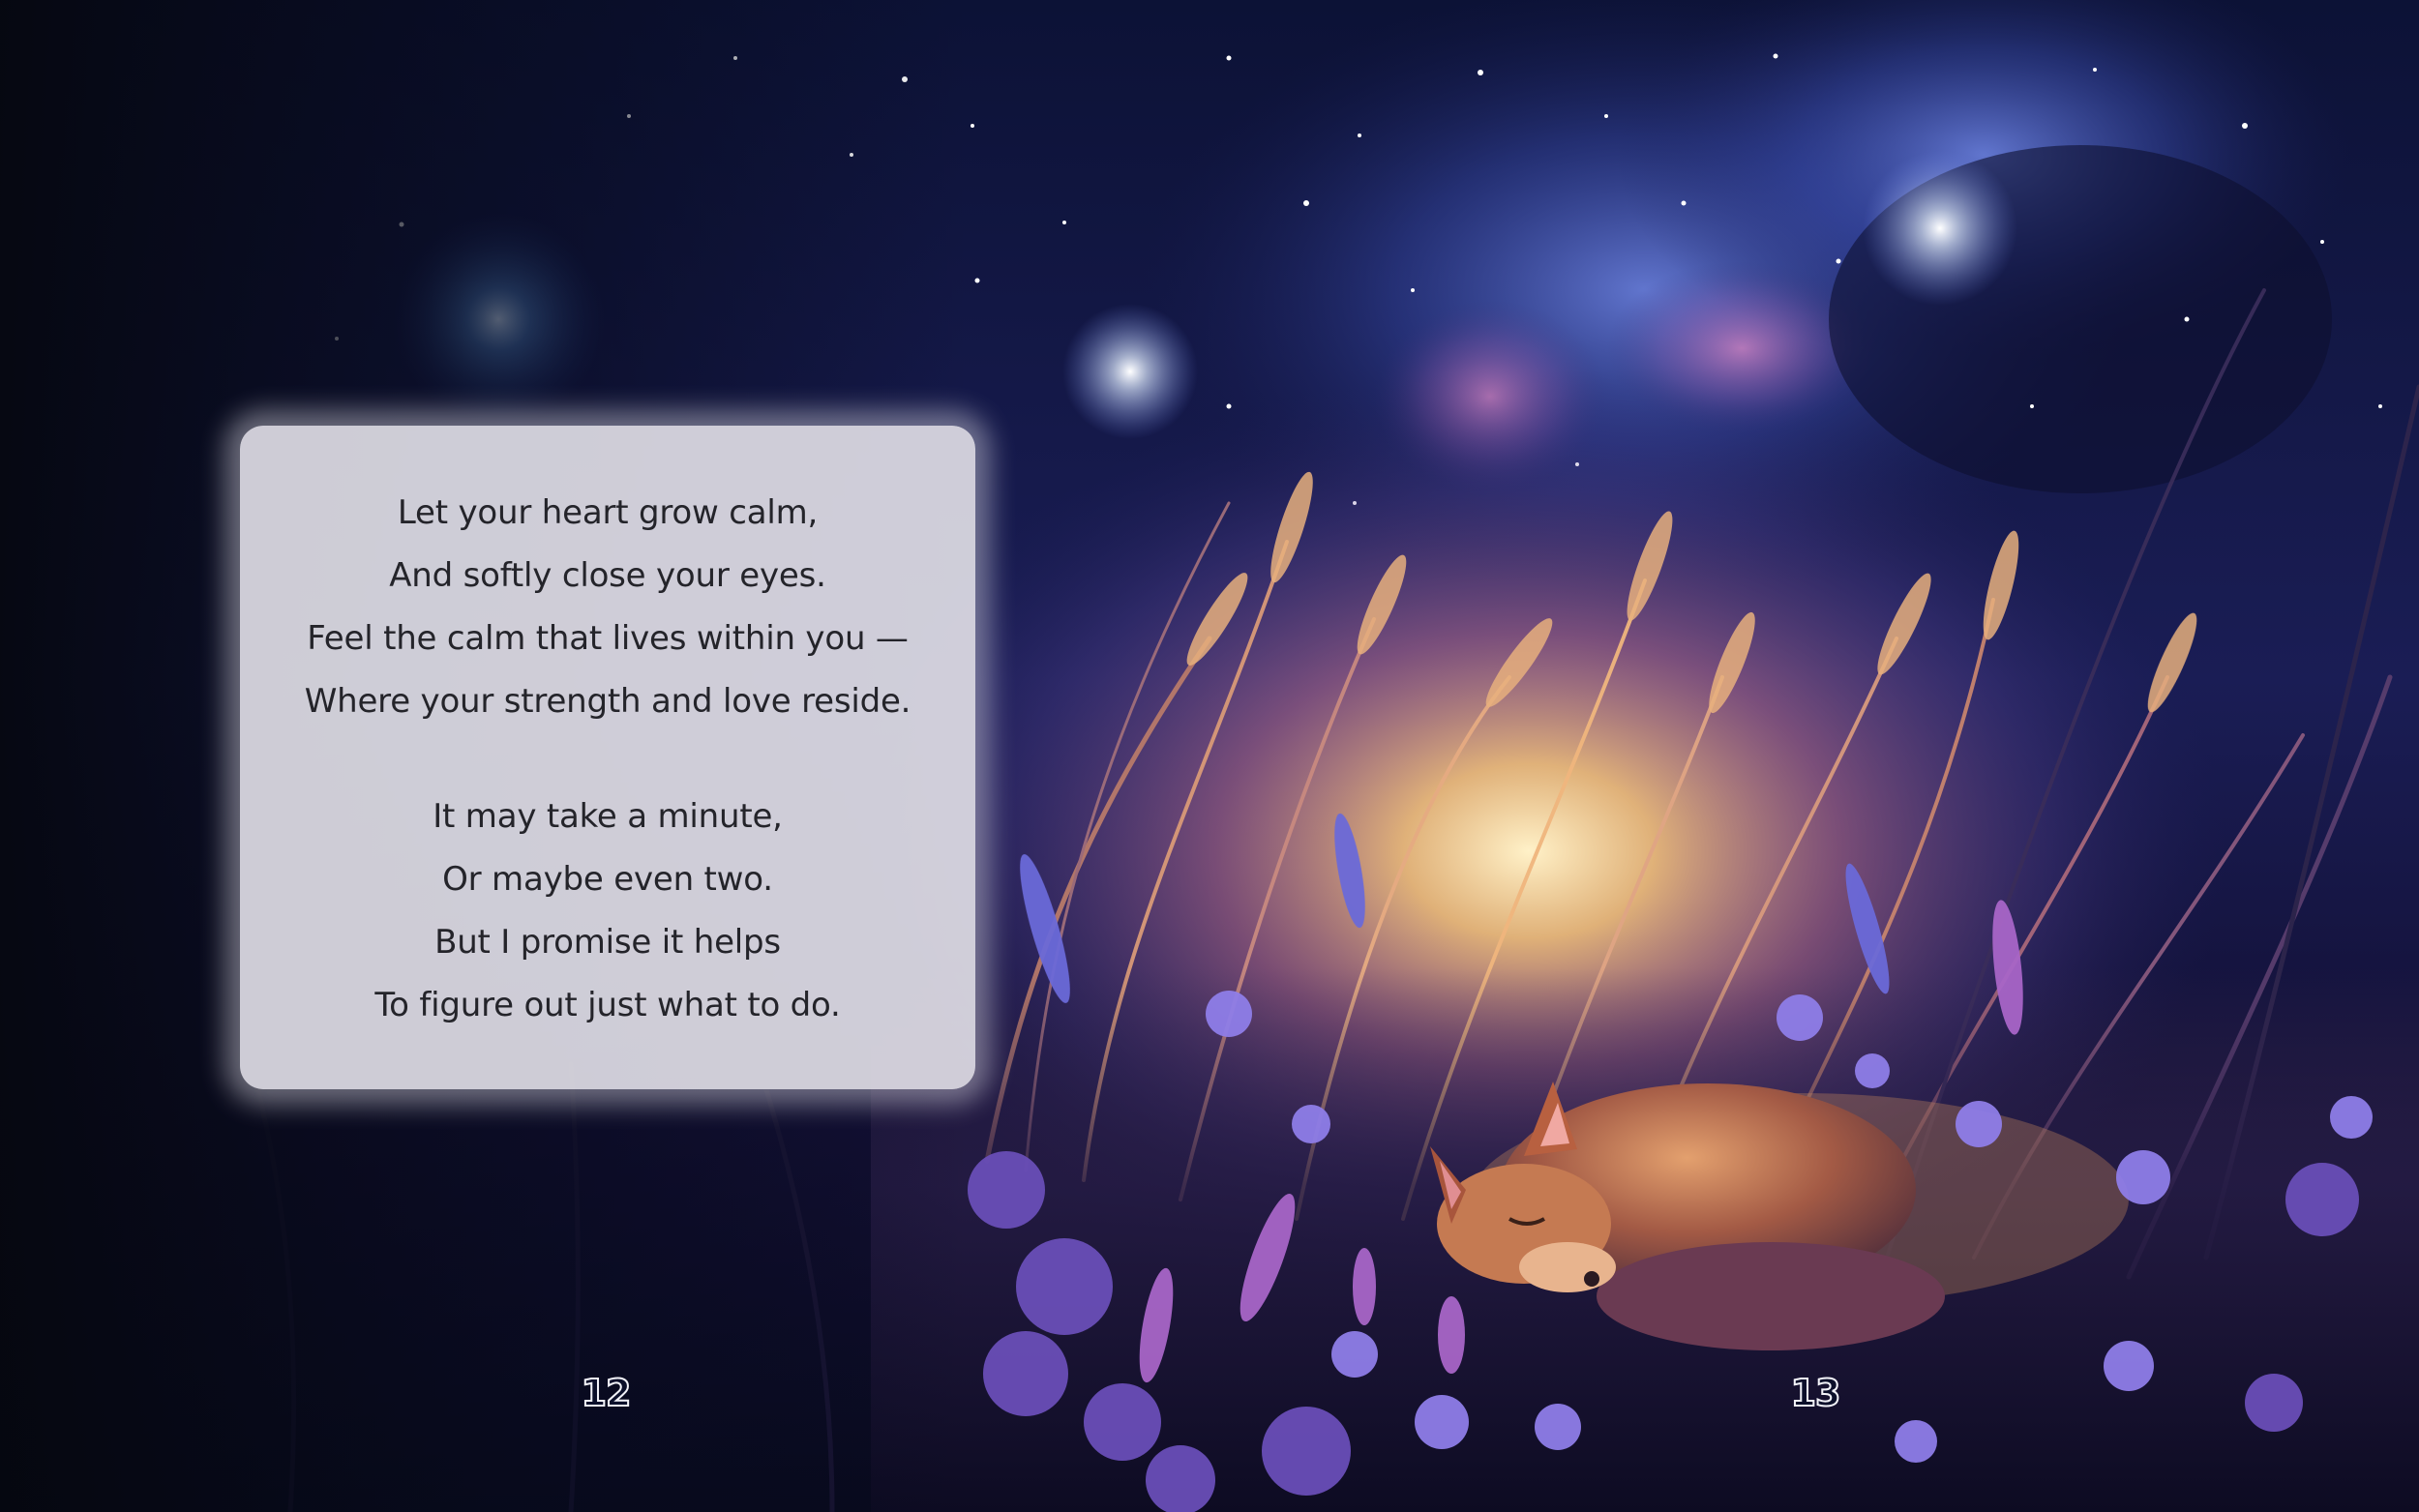  Describe the element at coordinates (607, 701) in the screenshot. I see `poem-line: Where your strength and love reside.` at that location.